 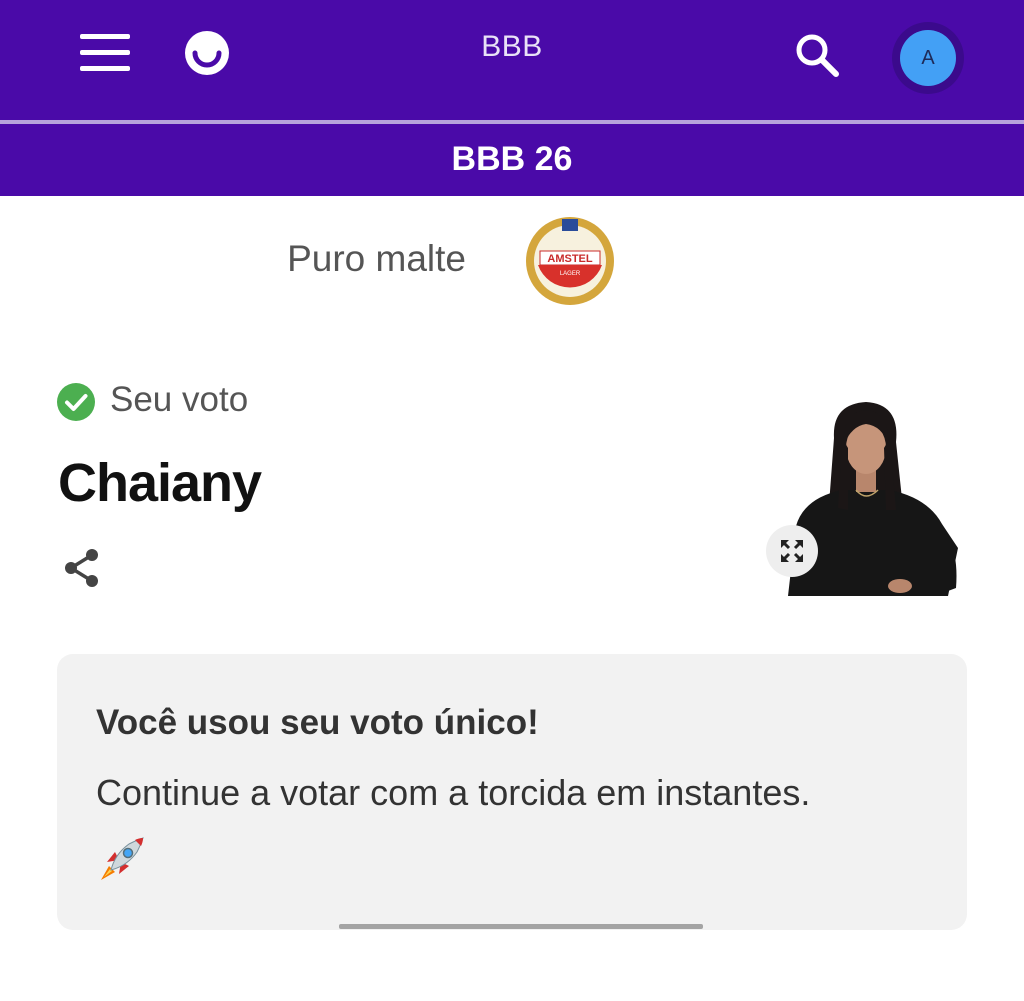 What do you see at coordinates (160, 483) in the screenshot?
I see `candidate-name: Chaiany` at bounding box center [160, 483].